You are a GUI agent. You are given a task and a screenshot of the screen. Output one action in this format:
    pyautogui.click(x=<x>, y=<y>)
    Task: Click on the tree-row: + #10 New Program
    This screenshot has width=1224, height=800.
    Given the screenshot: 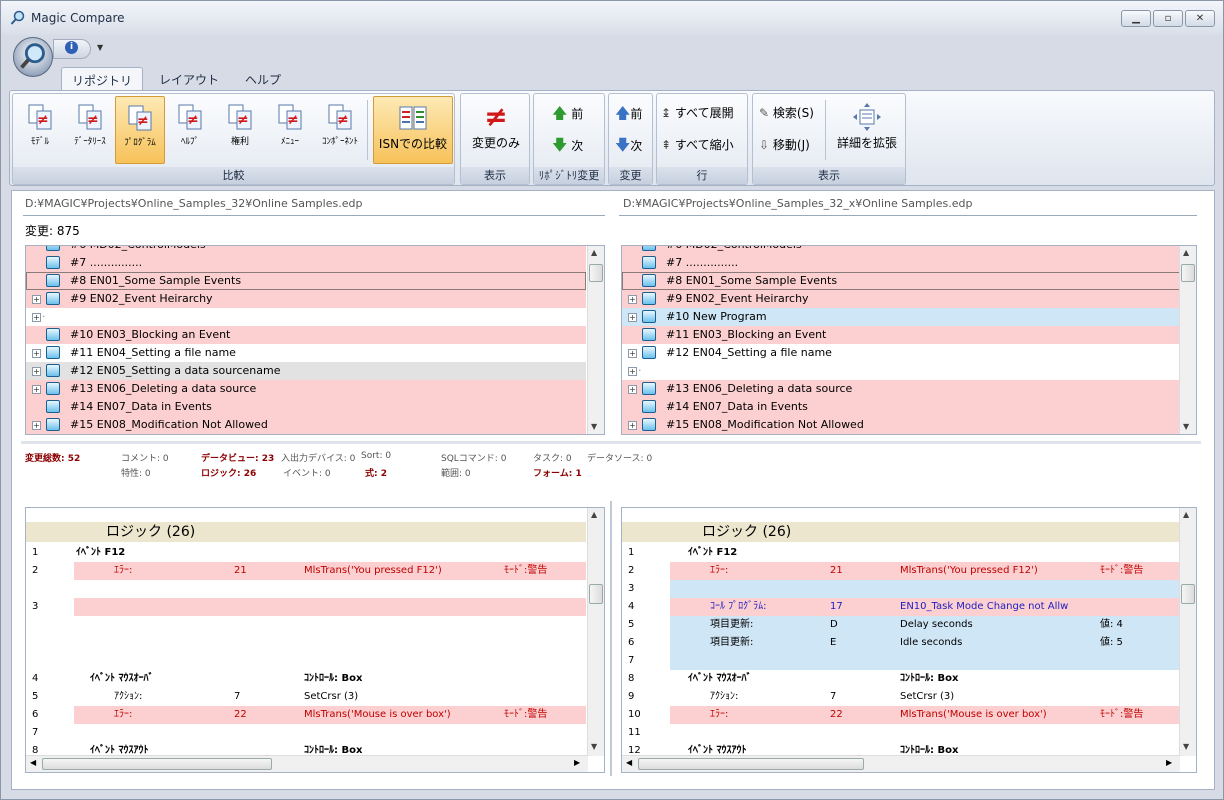 What is the action you would take?
    pyautogui.click(x=902, y=317)
    